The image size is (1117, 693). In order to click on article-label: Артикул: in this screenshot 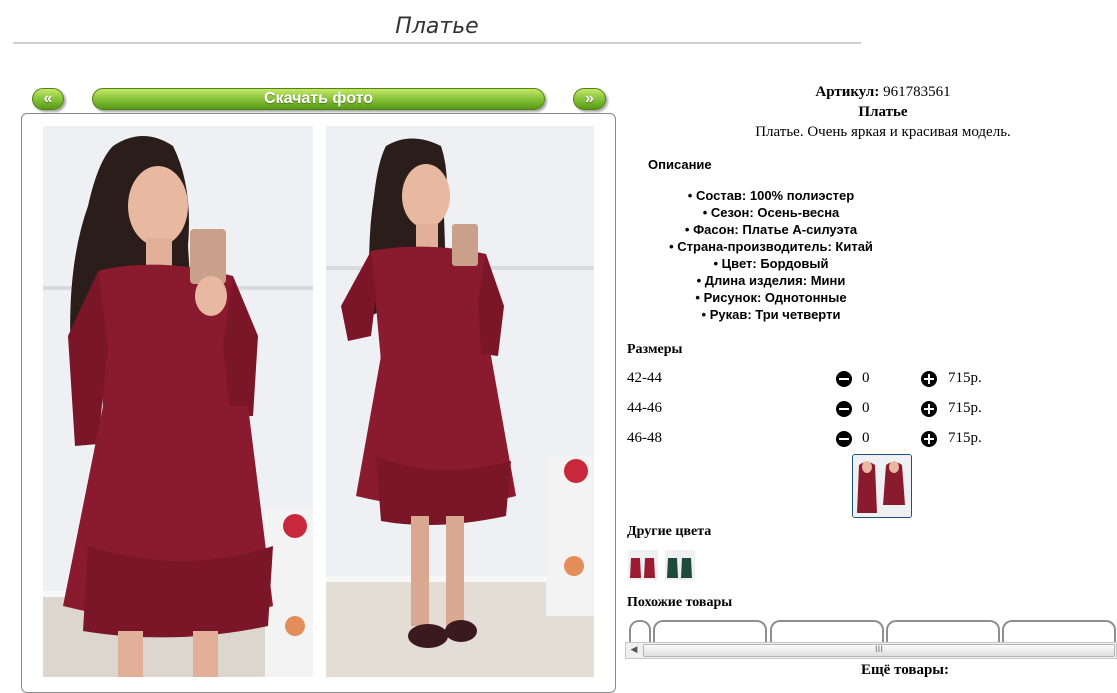, I will do `click(847, 92)`.